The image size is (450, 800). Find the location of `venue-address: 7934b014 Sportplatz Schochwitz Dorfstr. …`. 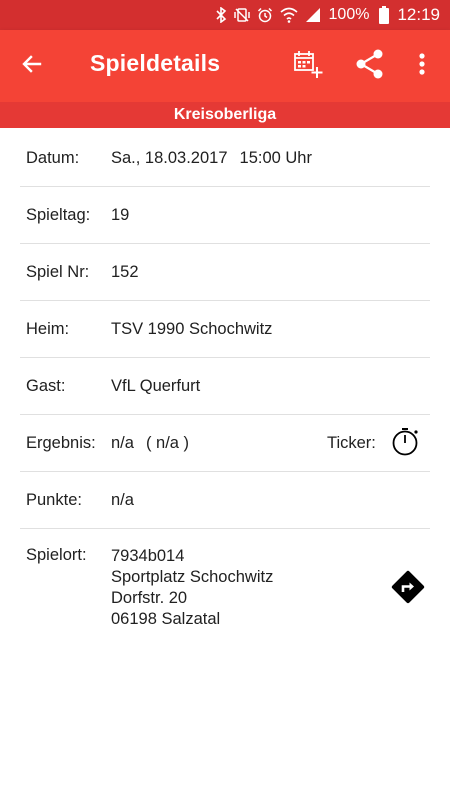

venue-address: 7934b014 Sportplatz Schochwitz Dorfstr. … is located at coordinates (192, 588).